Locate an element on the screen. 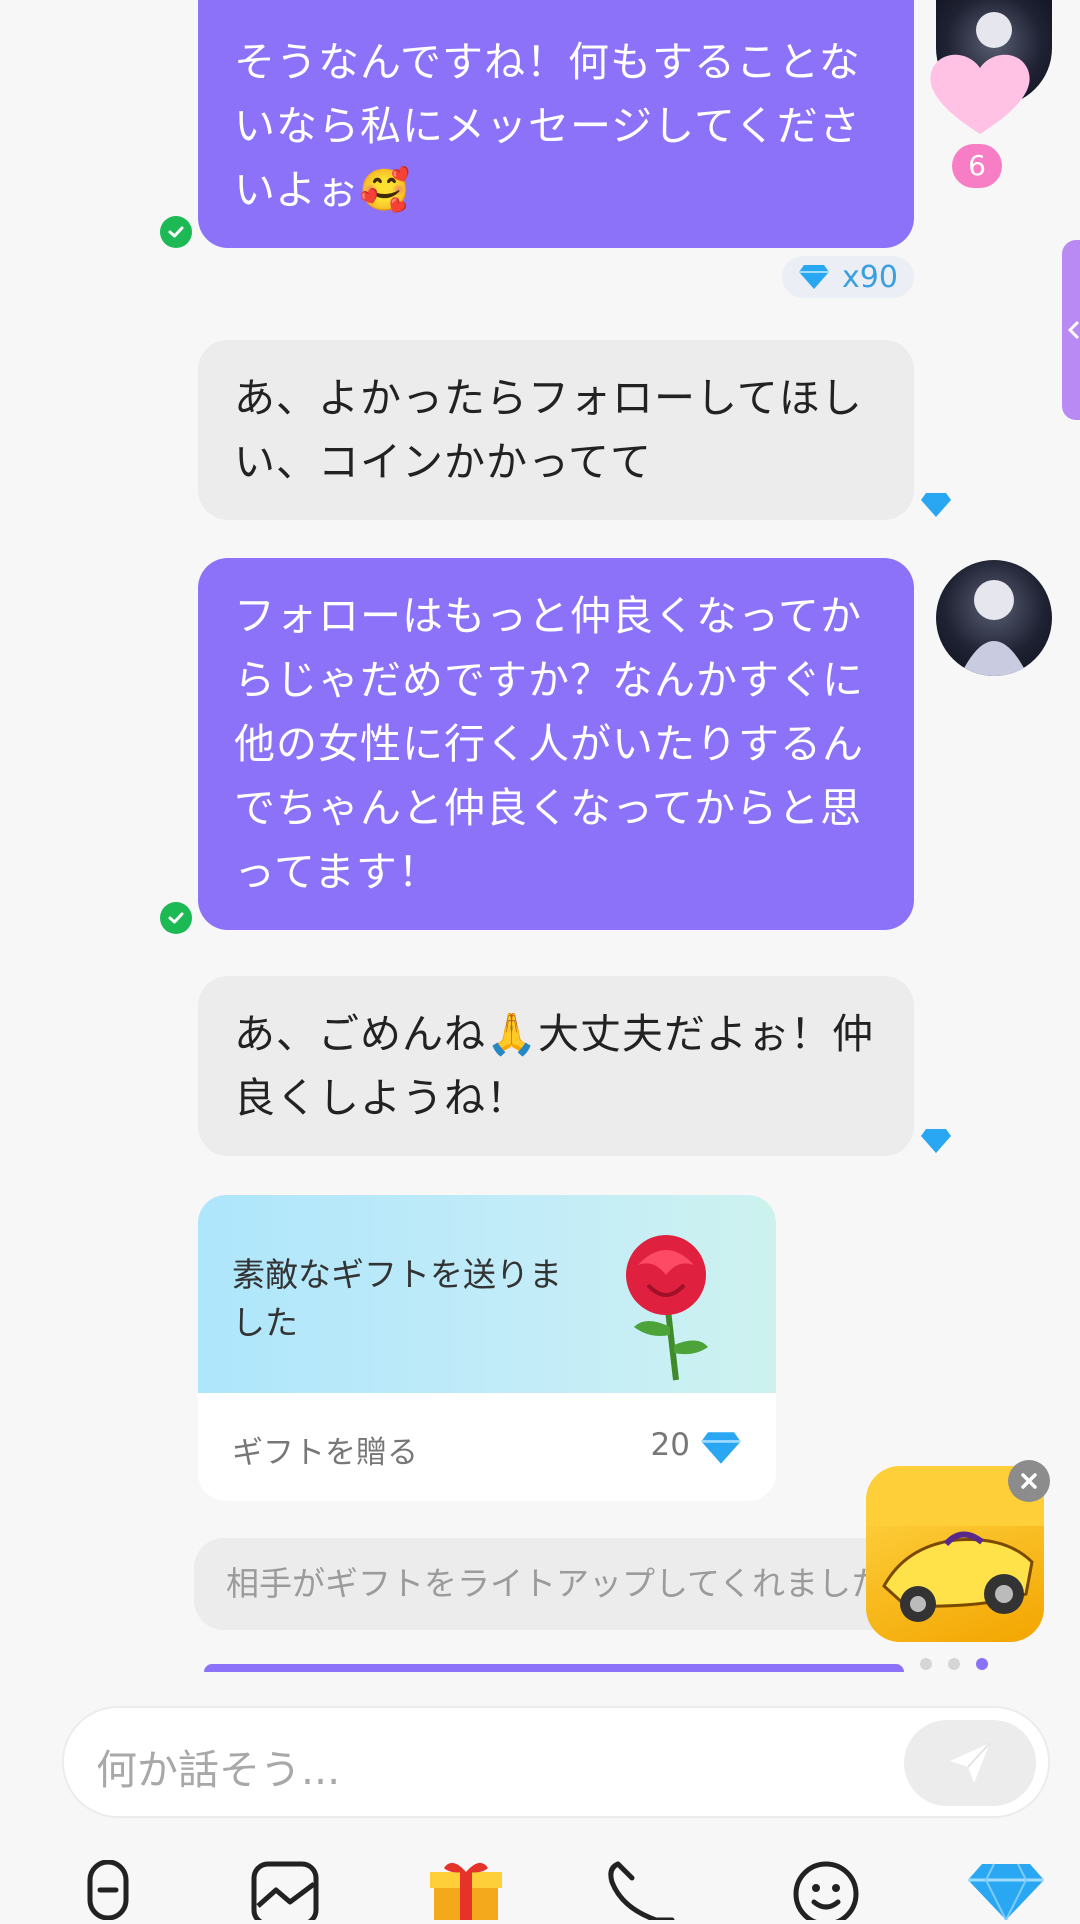  gift-price: 20 is located at coordinates (670, 1445).